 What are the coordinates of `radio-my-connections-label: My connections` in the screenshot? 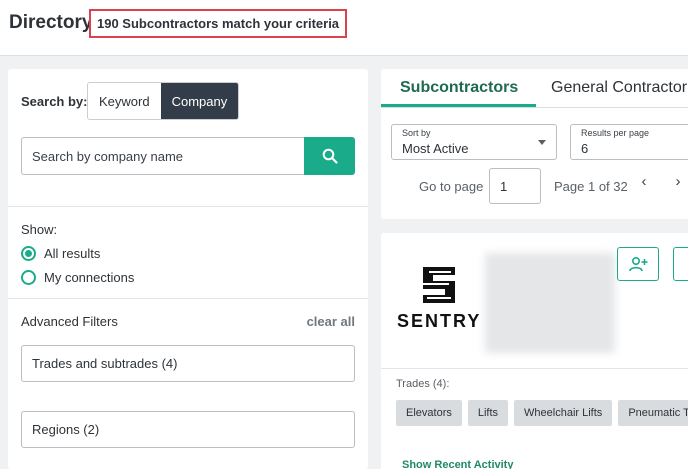 It's located at (89, 277).